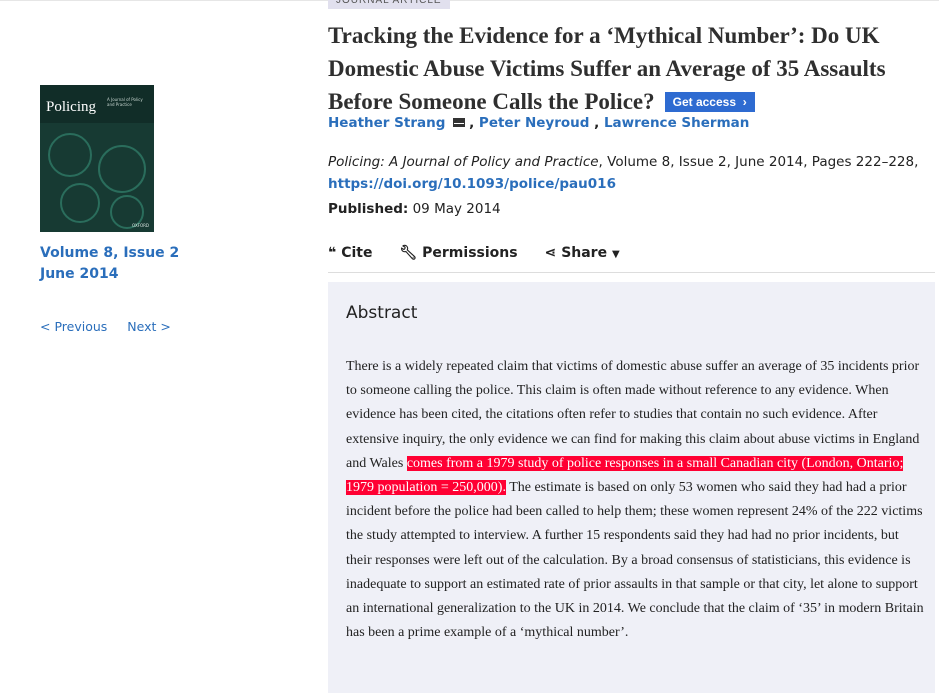 The height and width of the screenshot is (693, 939). I want to click on cover-publisher: OXFORD, so click(140, 225).